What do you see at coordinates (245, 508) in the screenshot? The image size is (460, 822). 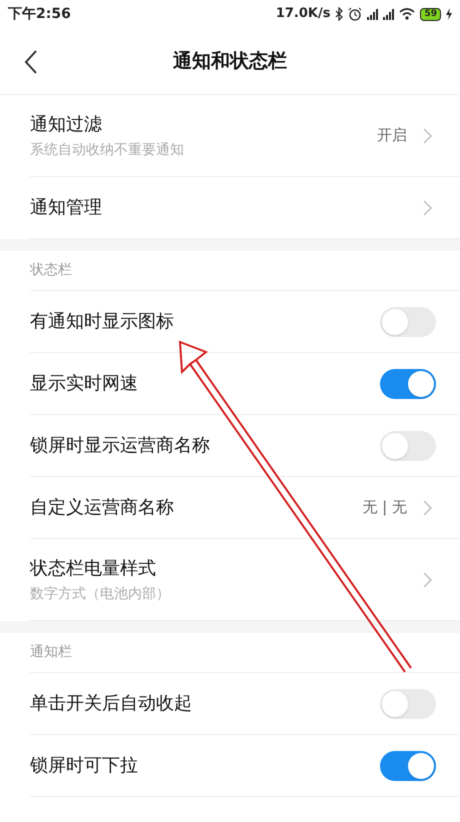 I see `settings-row: 自定义运营商名称 无 | 无` at bounding box center [245, 508].